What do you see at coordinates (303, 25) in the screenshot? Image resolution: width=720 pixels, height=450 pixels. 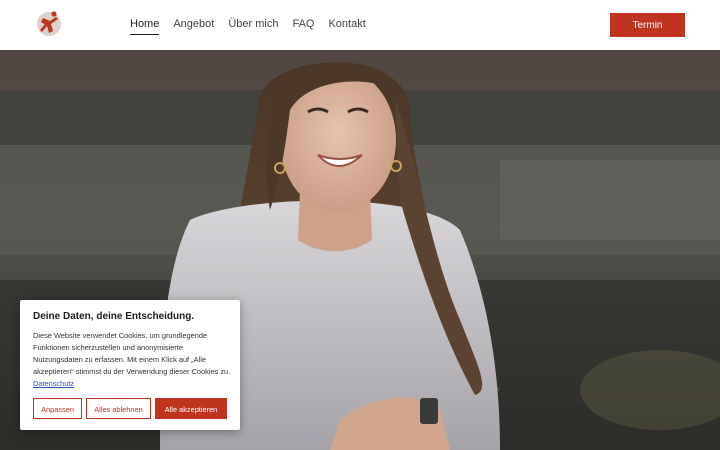 I see `nav-item-faq: FAQ` at bounding box center [303, 25].